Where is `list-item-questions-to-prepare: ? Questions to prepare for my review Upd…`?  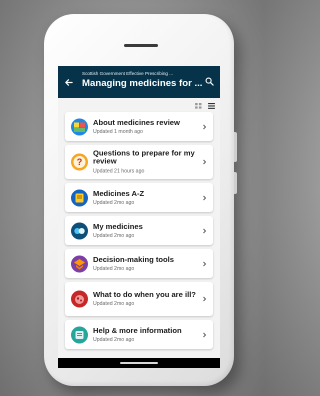
list-item-questions-to-prepare: ? Questions to prepare for my review Upd… is located at coordinates (139, 162).